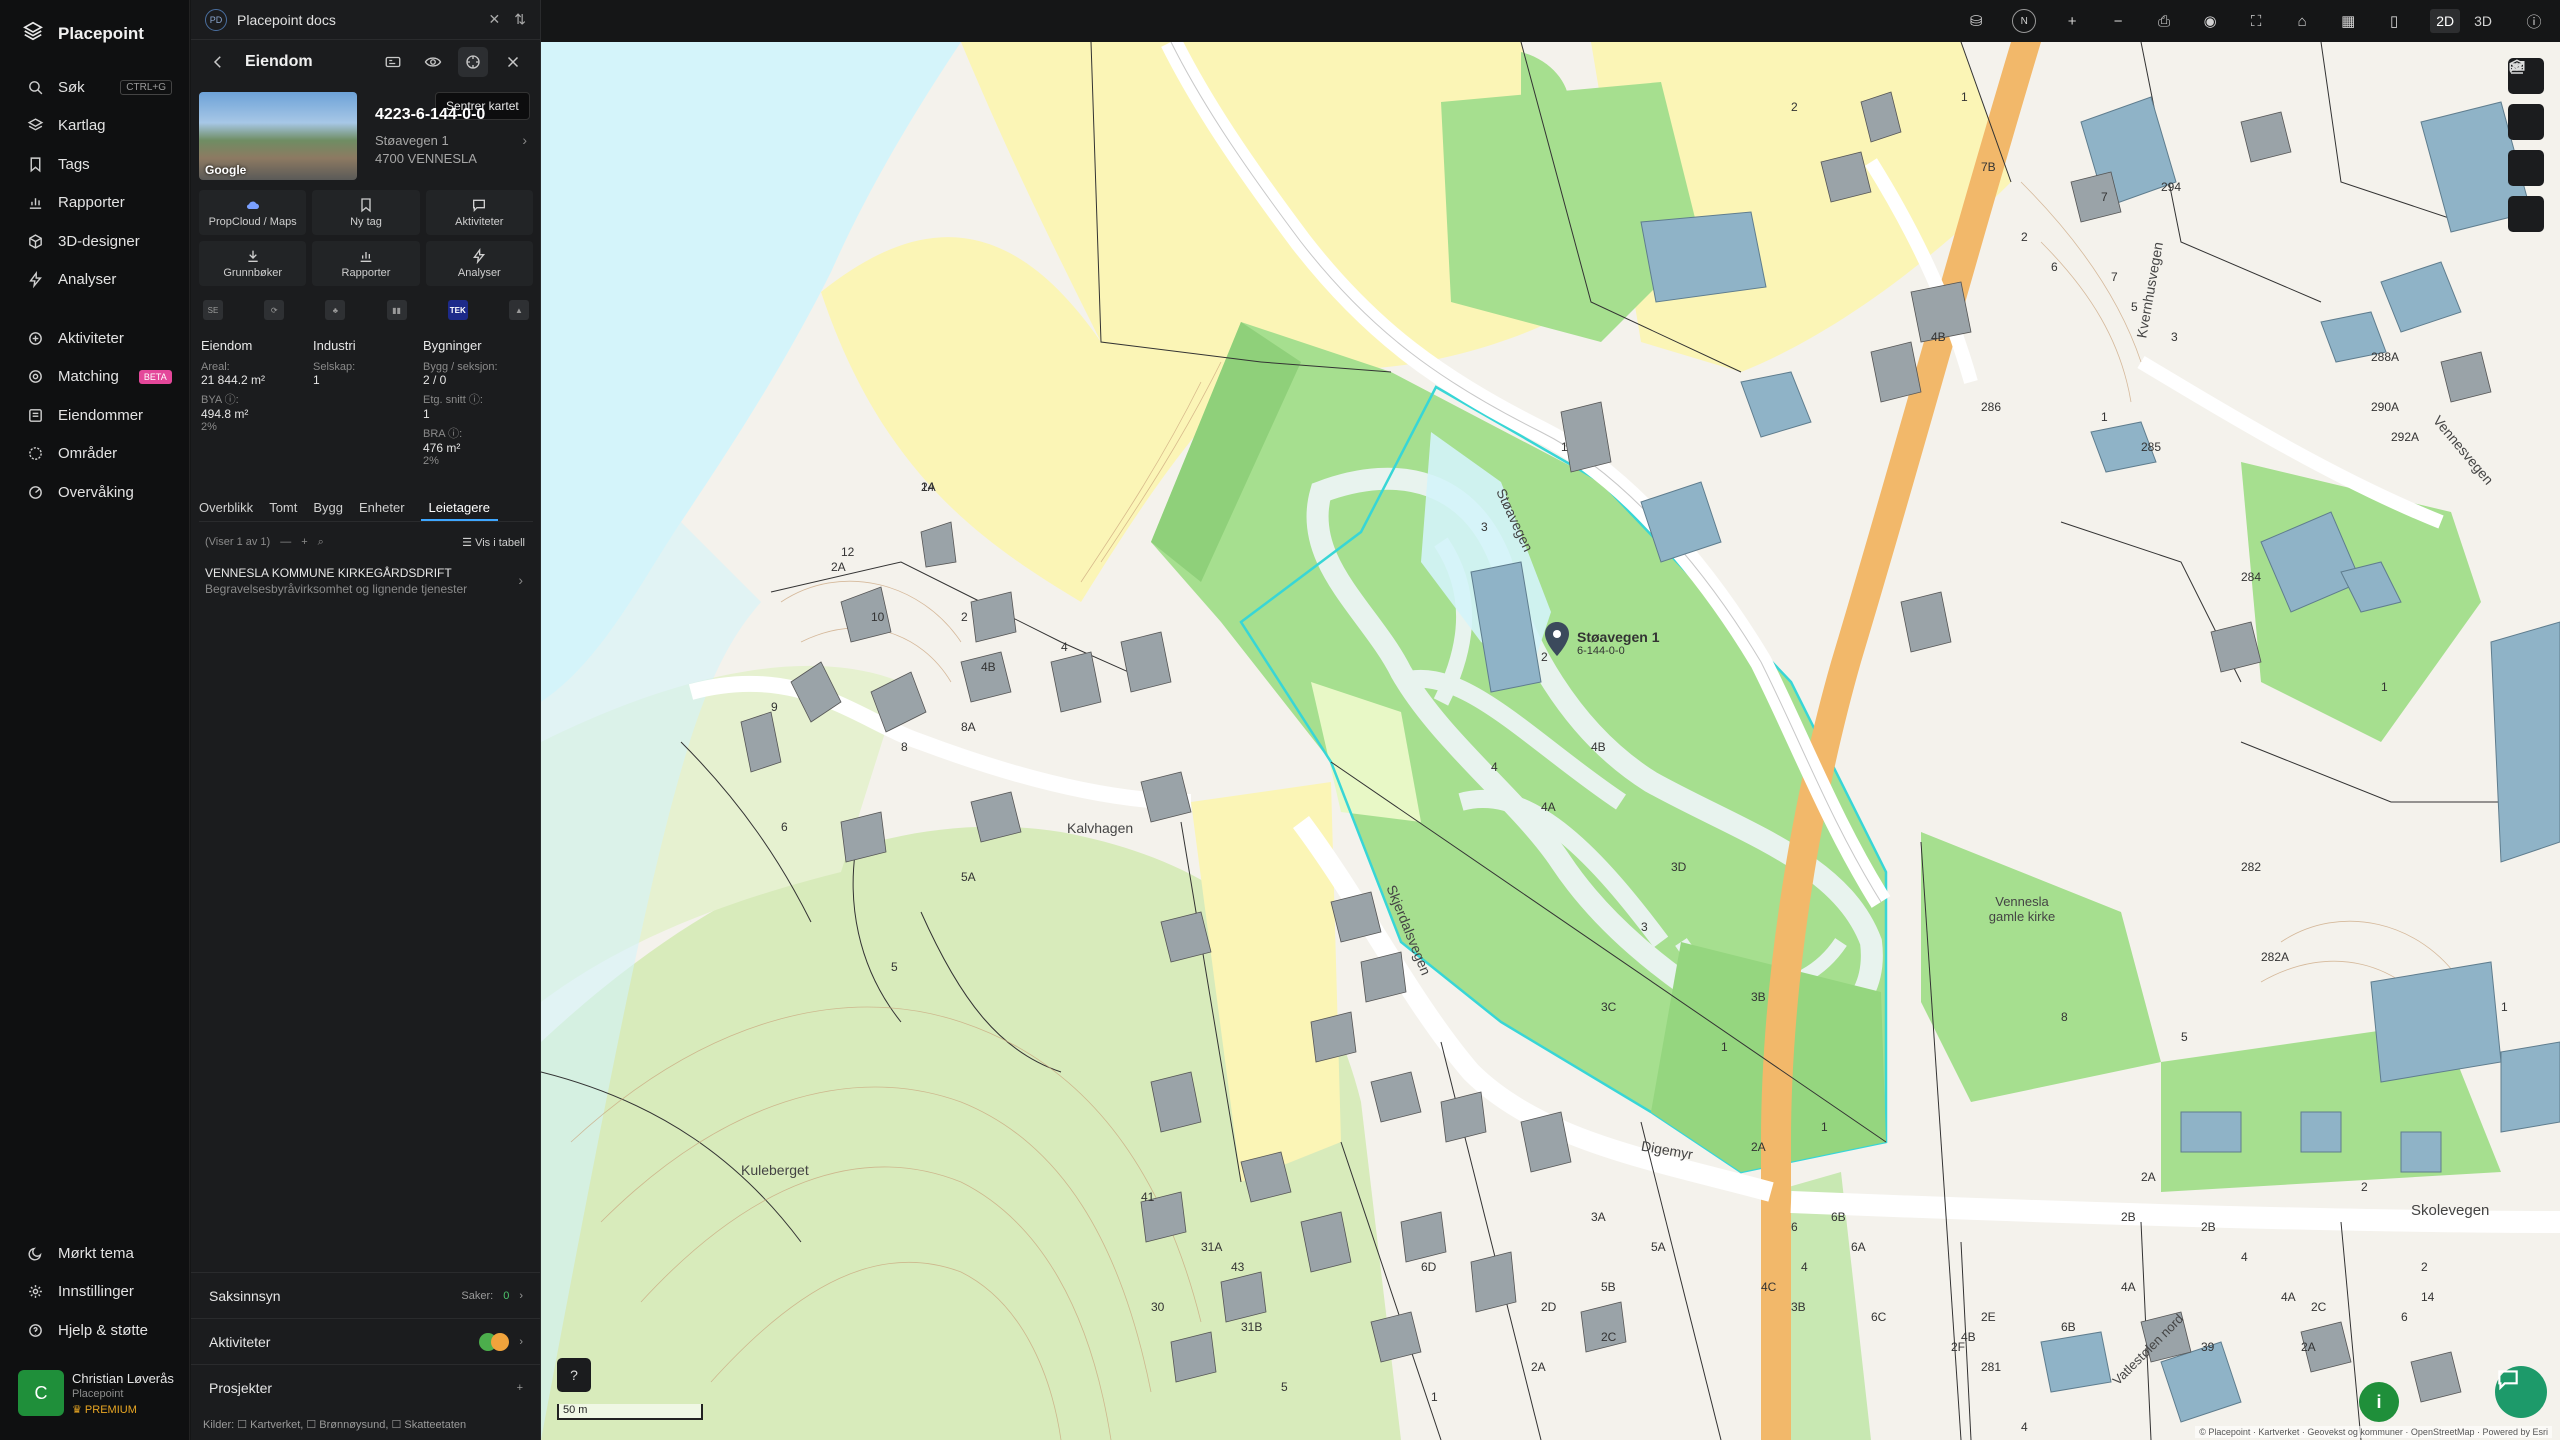 Image resolution: width=2560 pixels, height=1440 pixels. What do you see at coordinates (253, 263) in the screenshot?
I see `land-register-button: Grunnbøker` at bounding box center [253, 263].